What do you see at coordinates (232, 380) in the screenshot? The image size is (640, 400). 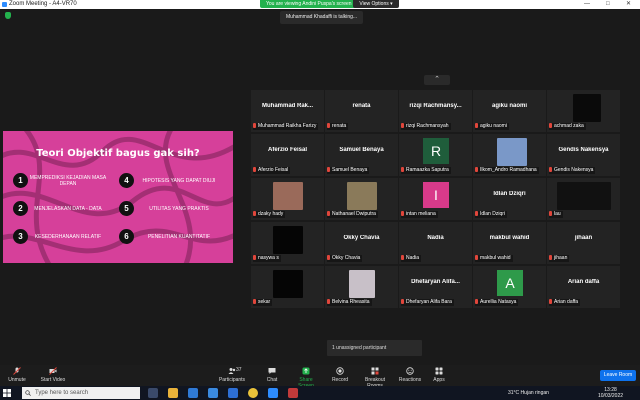 I see `participants-label: Participants` at bounding box center [232, 380].